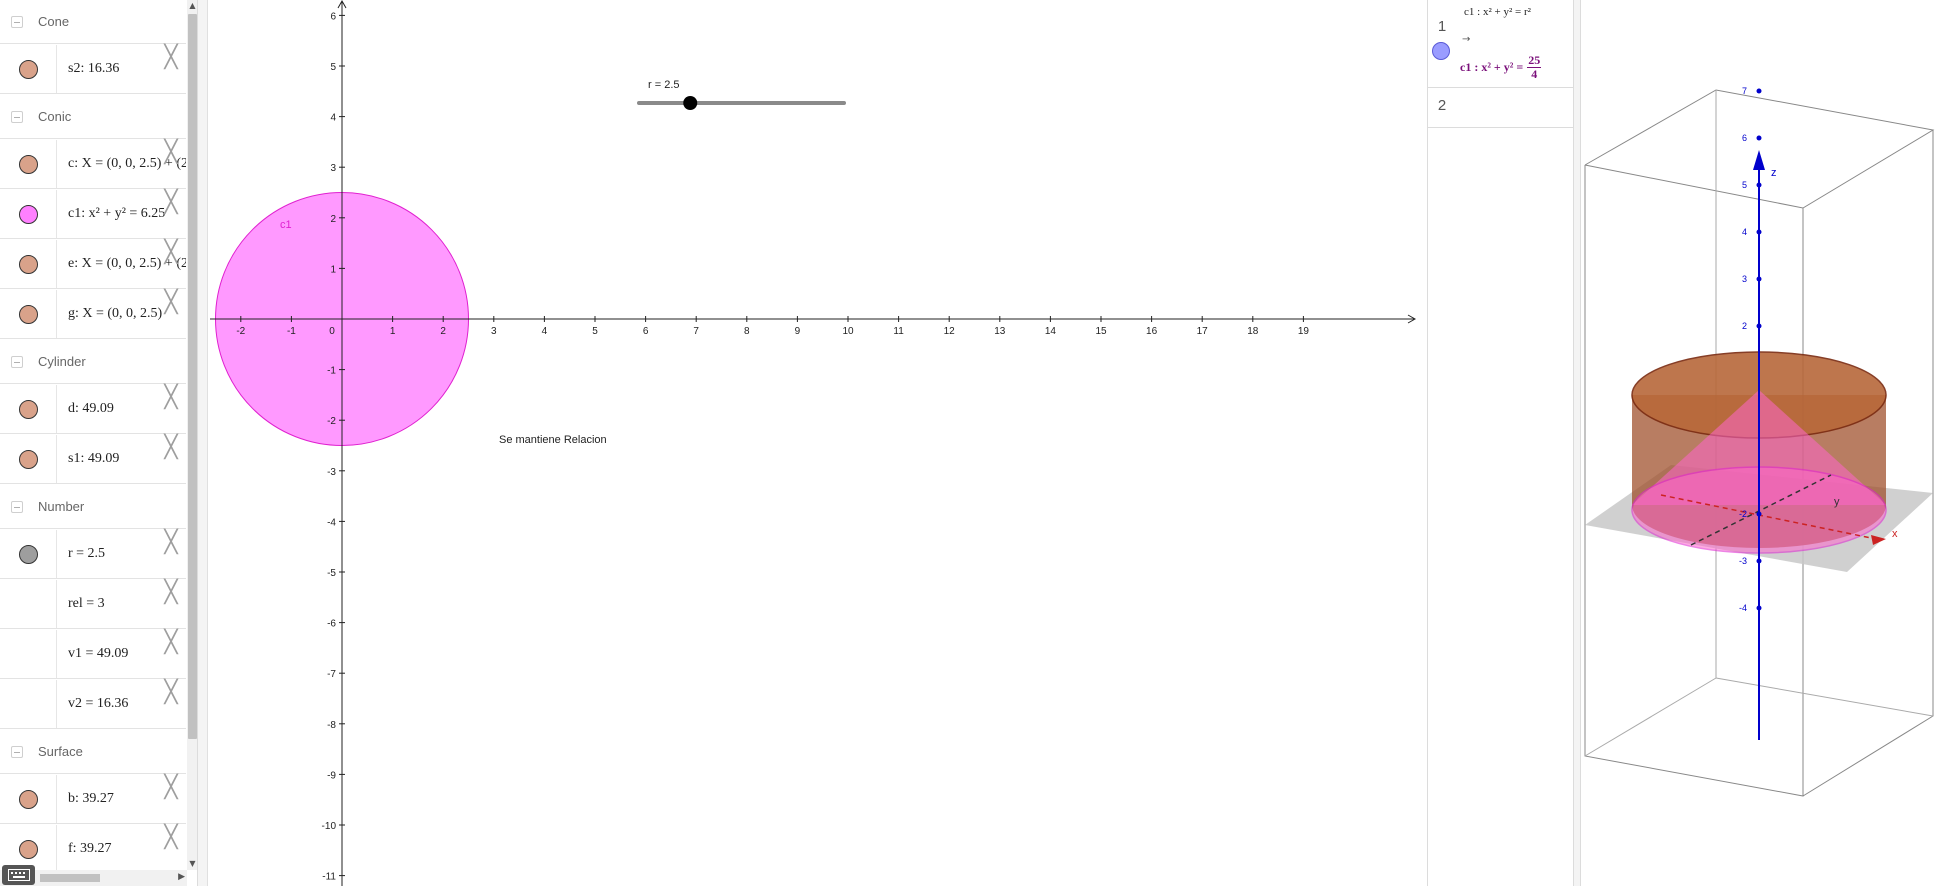  What do you see at coordinates (696, 331) in the screenshot?
I see `x-tick-label: 7` at bounding box center [696, 331].